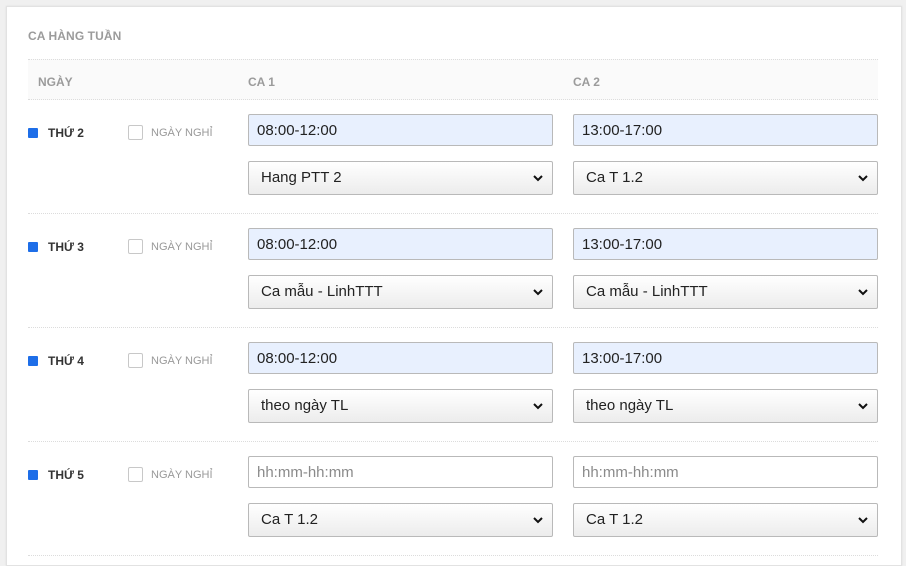 This screenshot has width=906, height=566. What do you see at coordinates (630, 405) in the screenshot?
I see `ca2-shift-value: theo ngày TL` at bounding box center [630, 405].